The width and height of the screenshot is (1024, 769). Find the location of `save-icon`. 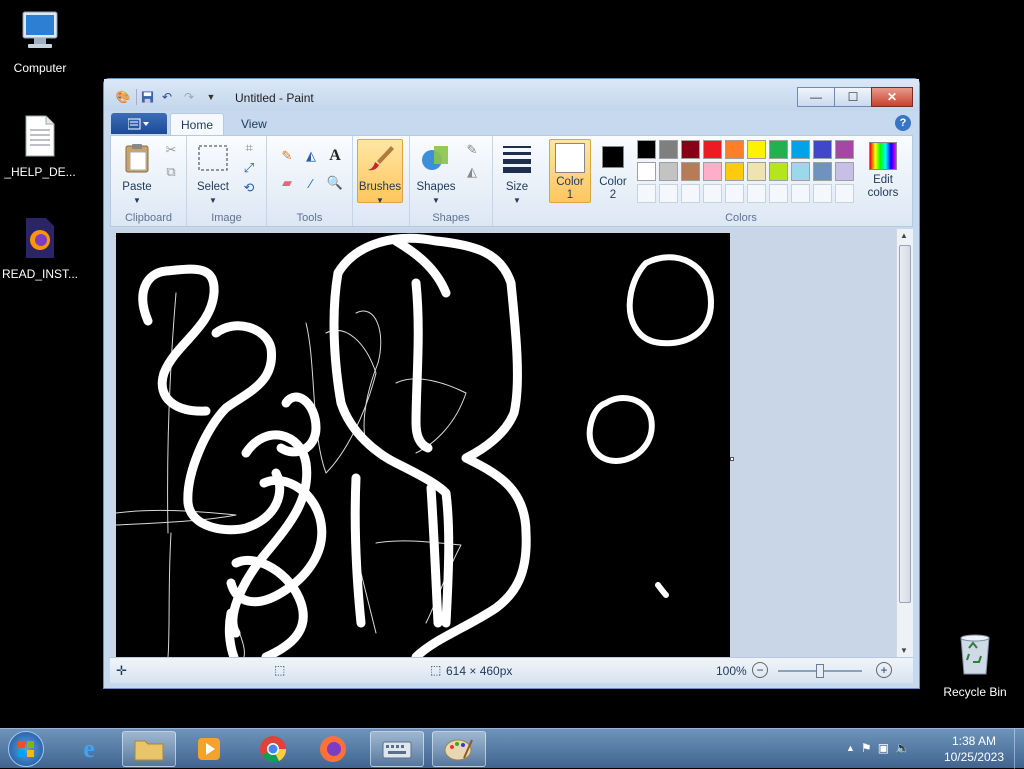

save-icon is located at coordinates (145, 97).